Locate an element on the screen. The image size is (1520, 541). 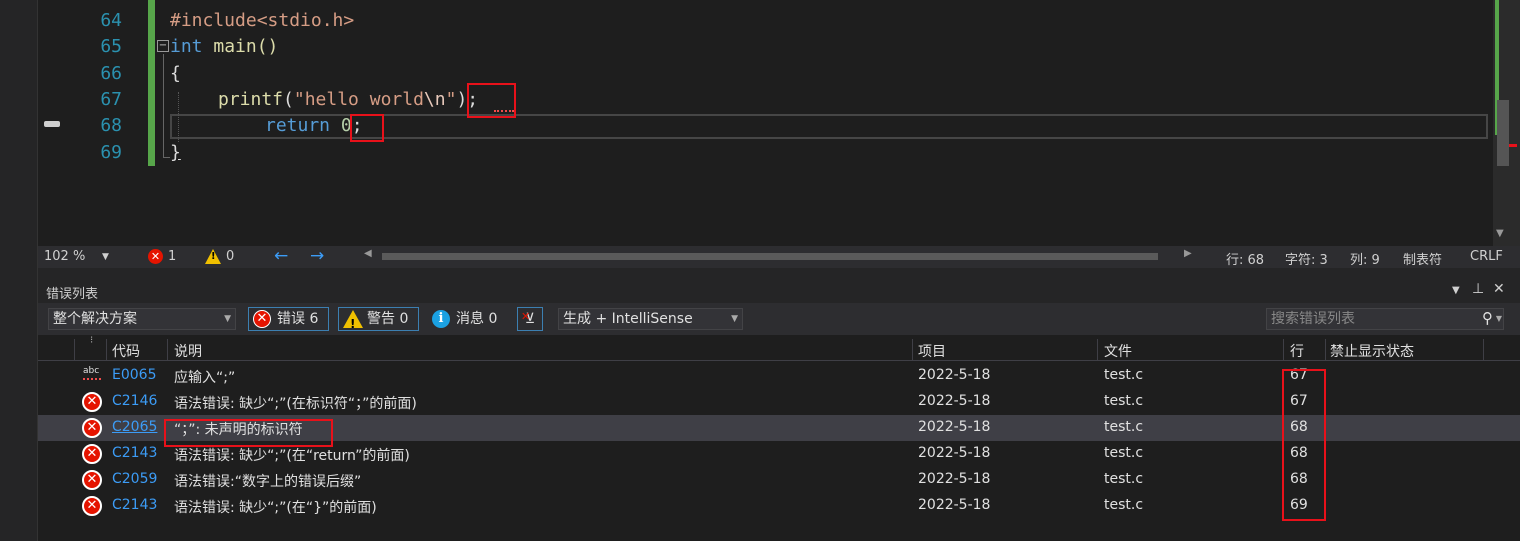
error-description: 语法错误: 缺少“;”(在“}”的前面) is located at coordinates (275, 508).